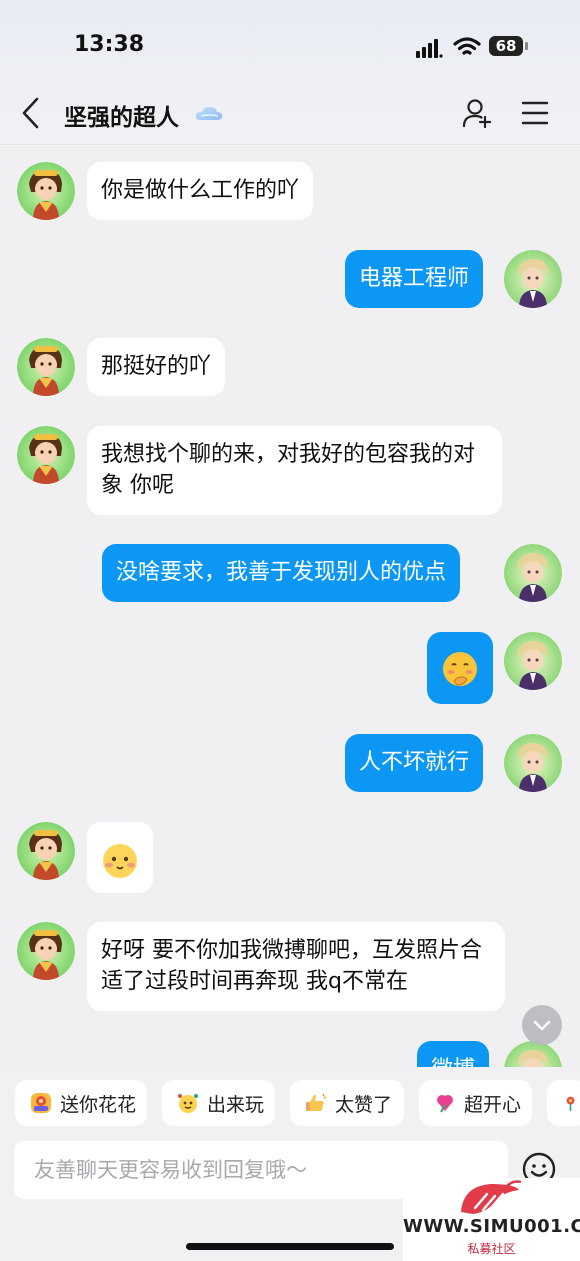 Image resolution: width=580 pixels, height=1261 pixels. Describe the element at coordinates (445, 1104) in the screenshot. I see `heart-flower-icon` at that location.